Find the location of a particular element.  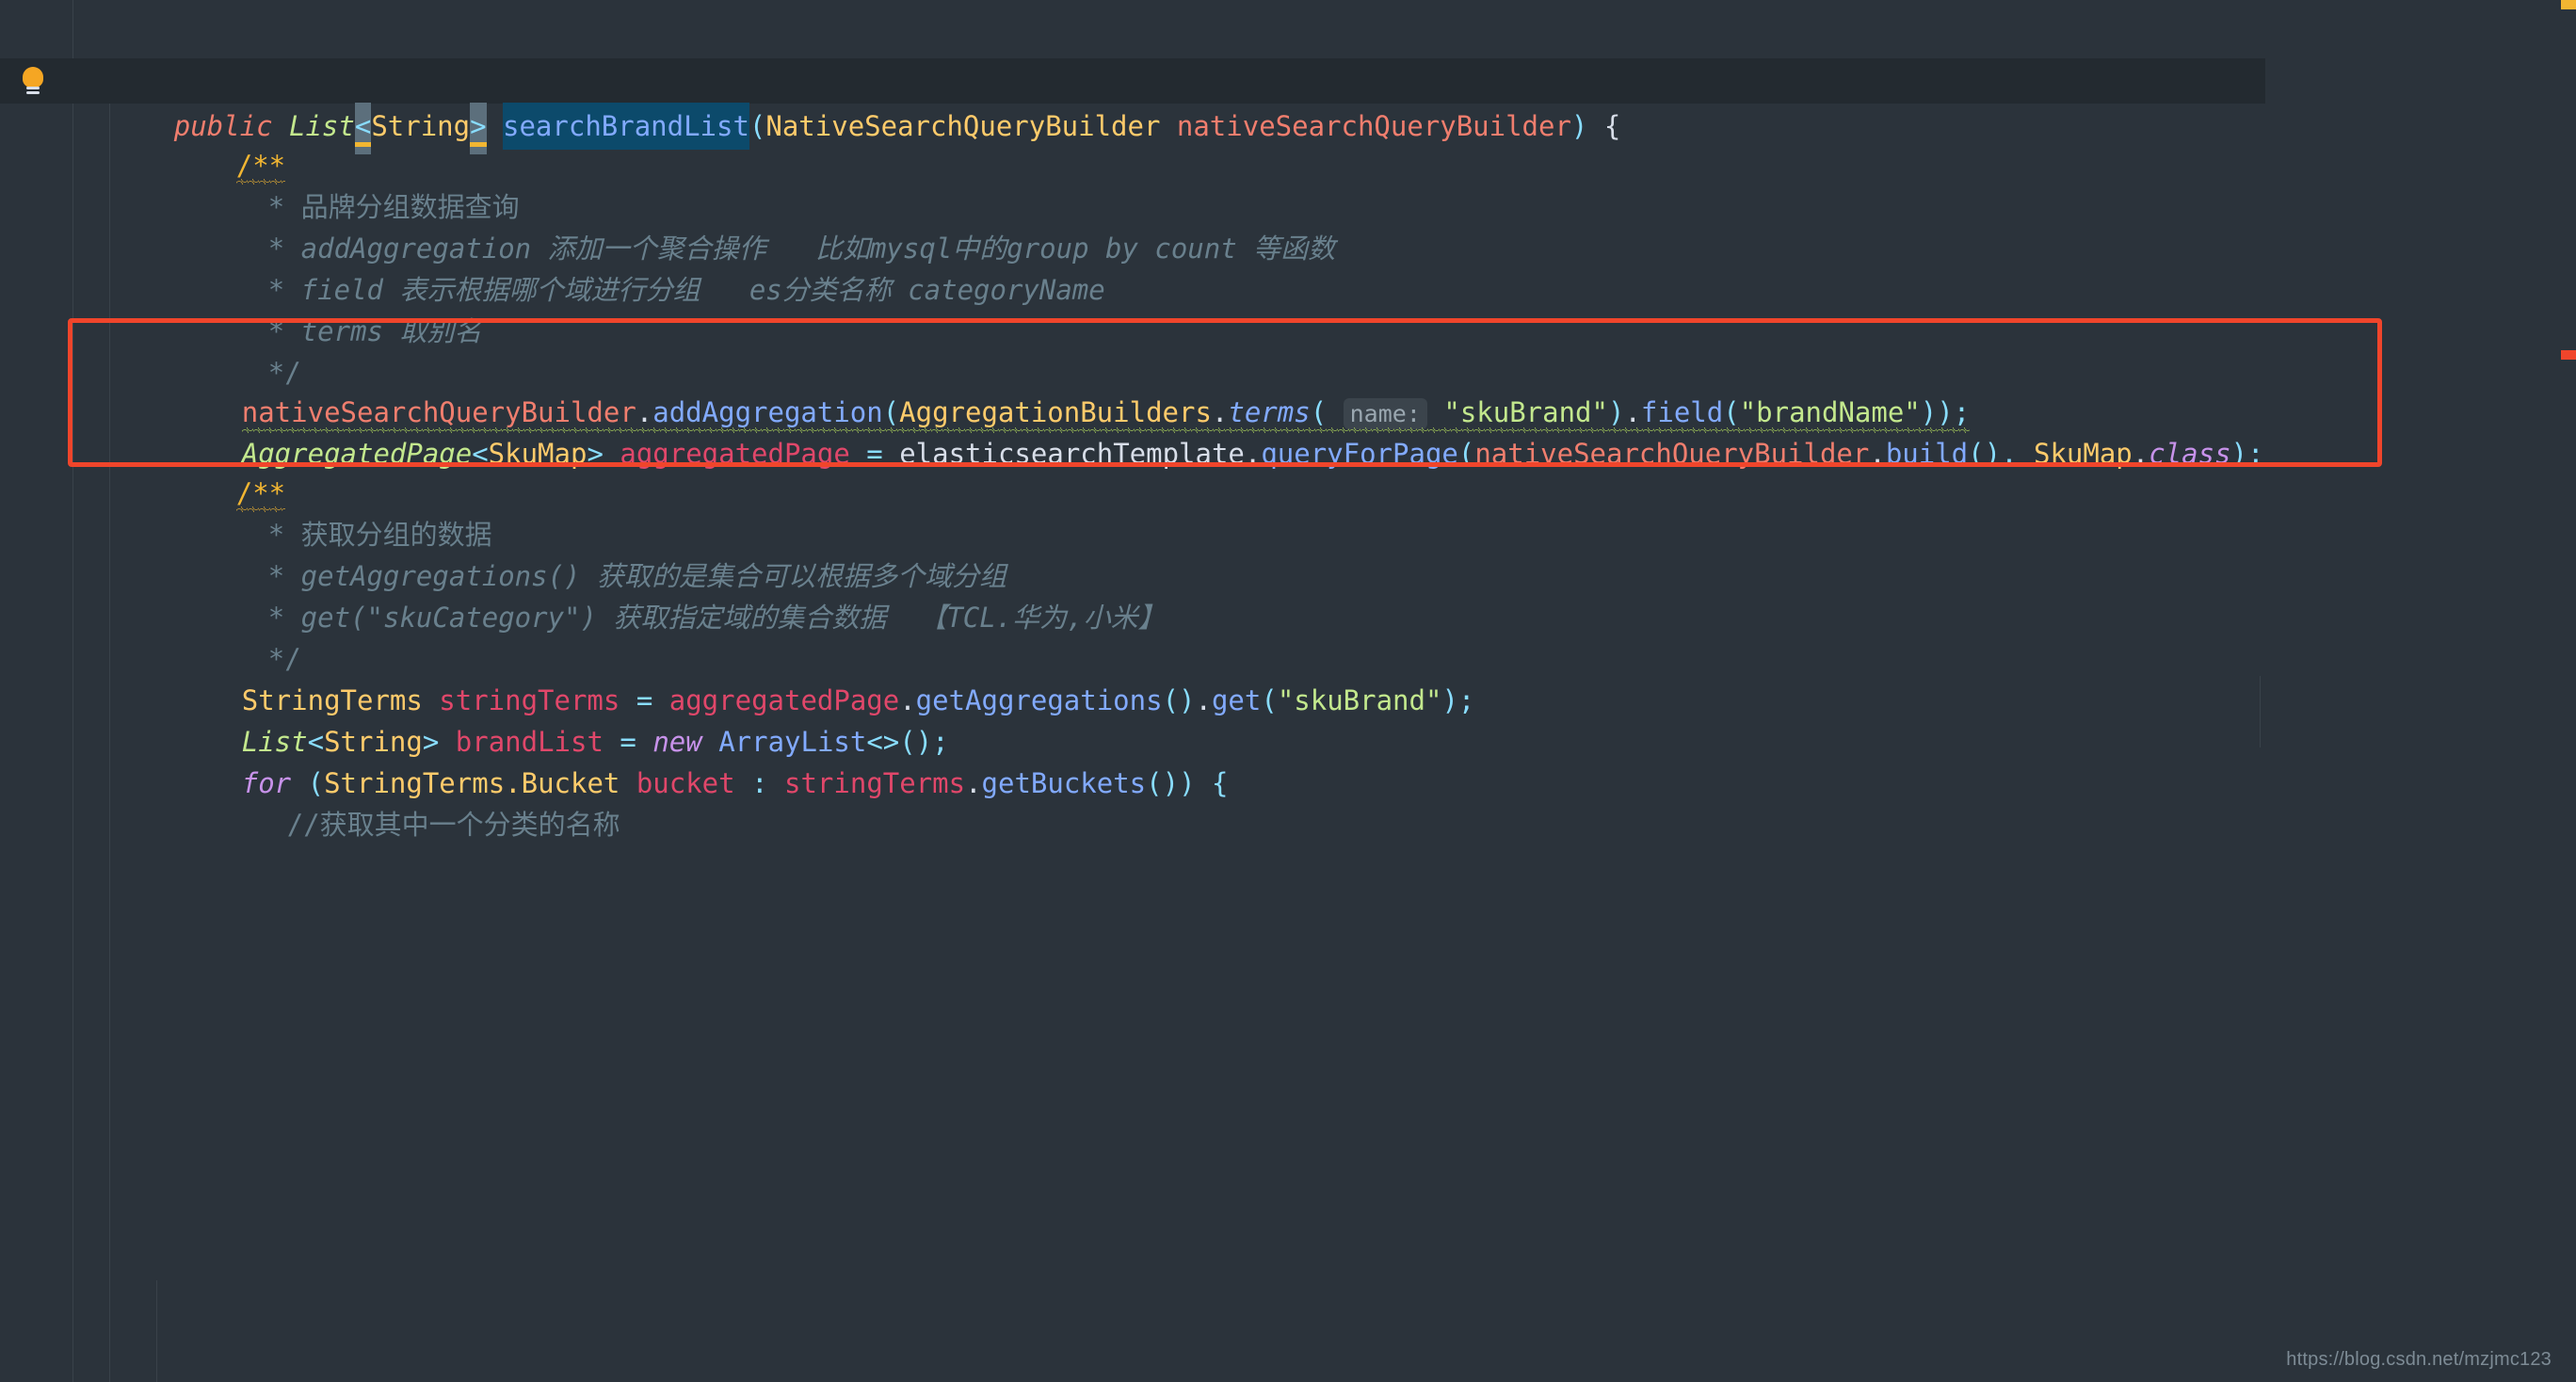

code-line-doc-5: * 获取分组的数据 is located at coordinates (1288, 512).